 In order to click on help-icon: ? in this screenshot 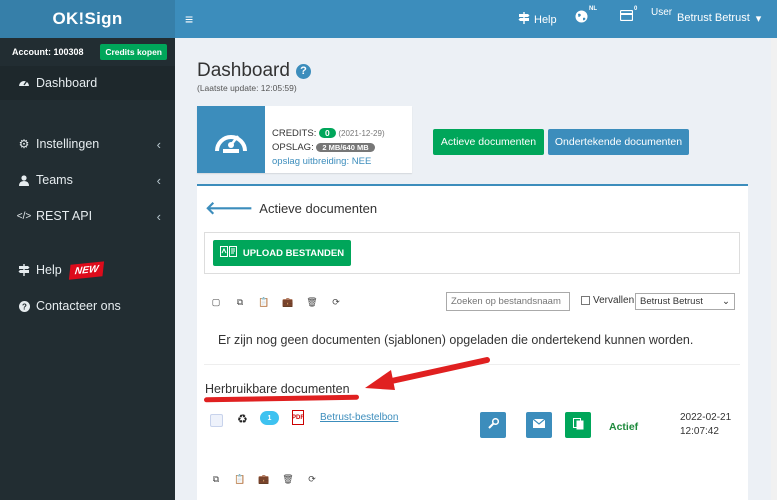, I will do `click(303, 71)`.